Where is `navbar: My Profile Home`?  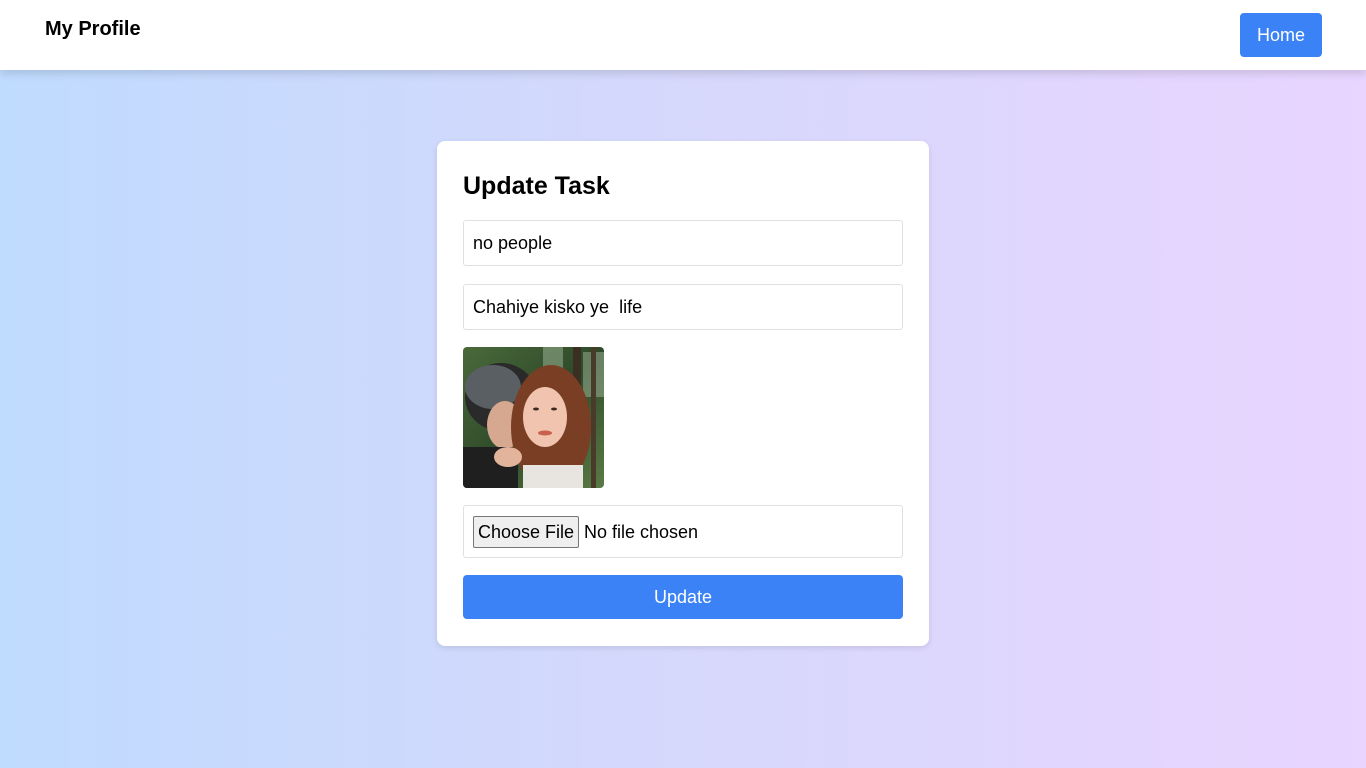 navbar: My Profile Home is located at coordinates (683, 35).